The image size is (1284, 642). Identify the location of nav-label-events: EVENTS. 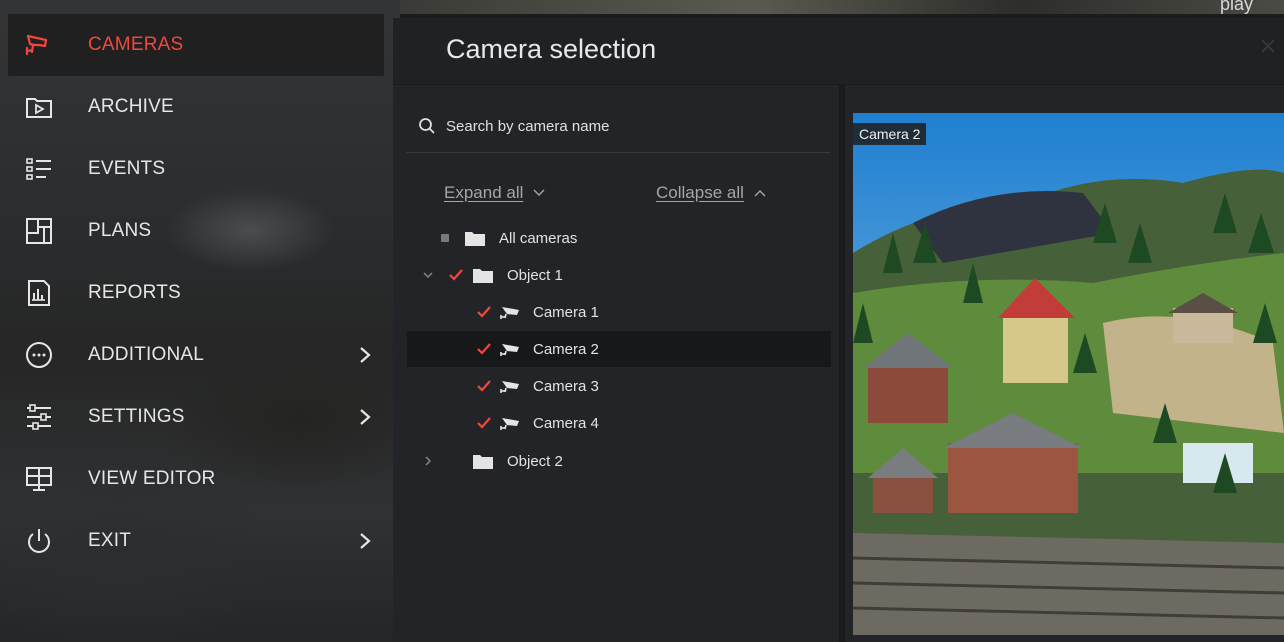
(127, 168).